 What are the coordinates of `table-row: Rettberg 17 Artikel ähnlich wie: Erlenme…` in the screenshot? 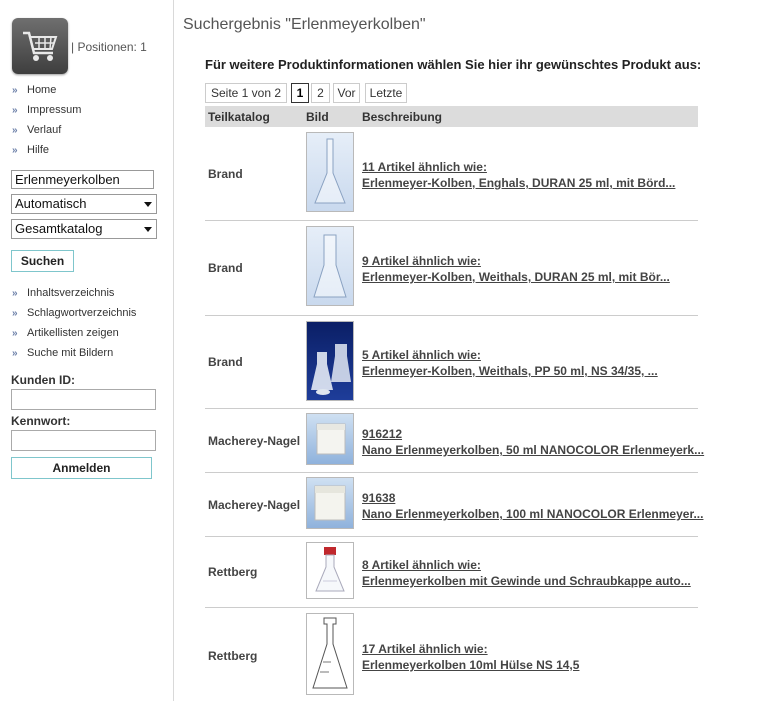 It's located at (451, 654).